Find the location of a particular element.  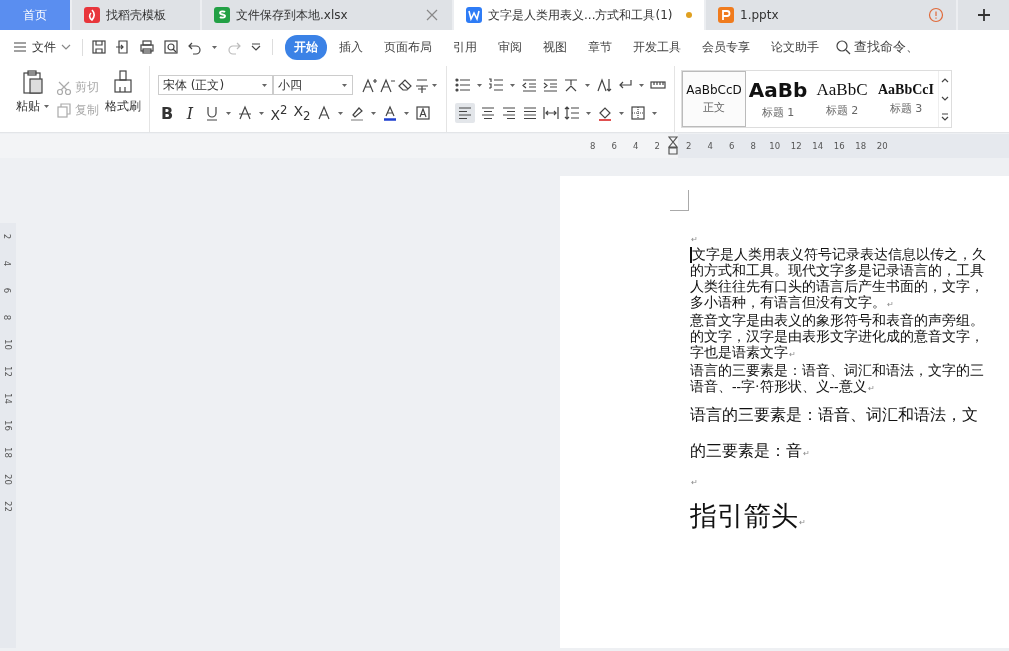

ribbon-tab: 章节 is located at coordinates (600, 47).